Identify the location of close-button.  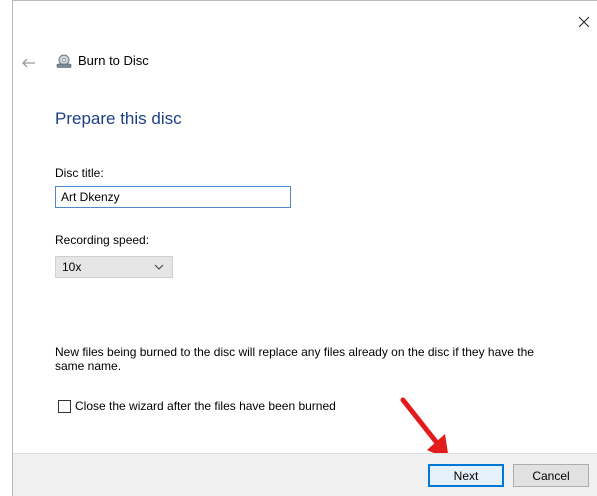
(584, 22).